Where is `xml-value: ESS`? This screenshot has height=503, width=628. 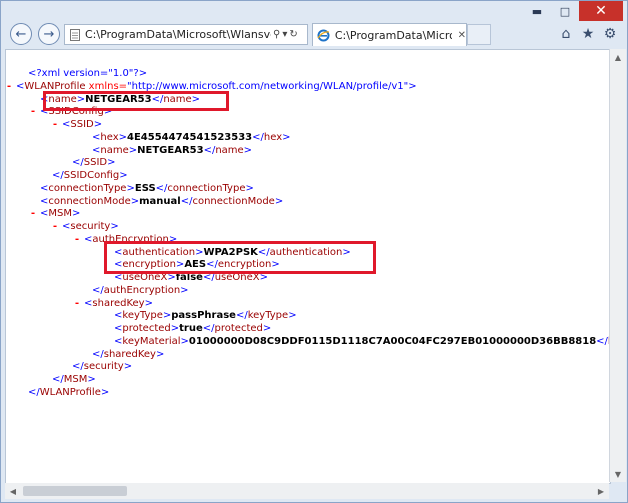 xml-value: ESS is located at coordinates (145, 188).